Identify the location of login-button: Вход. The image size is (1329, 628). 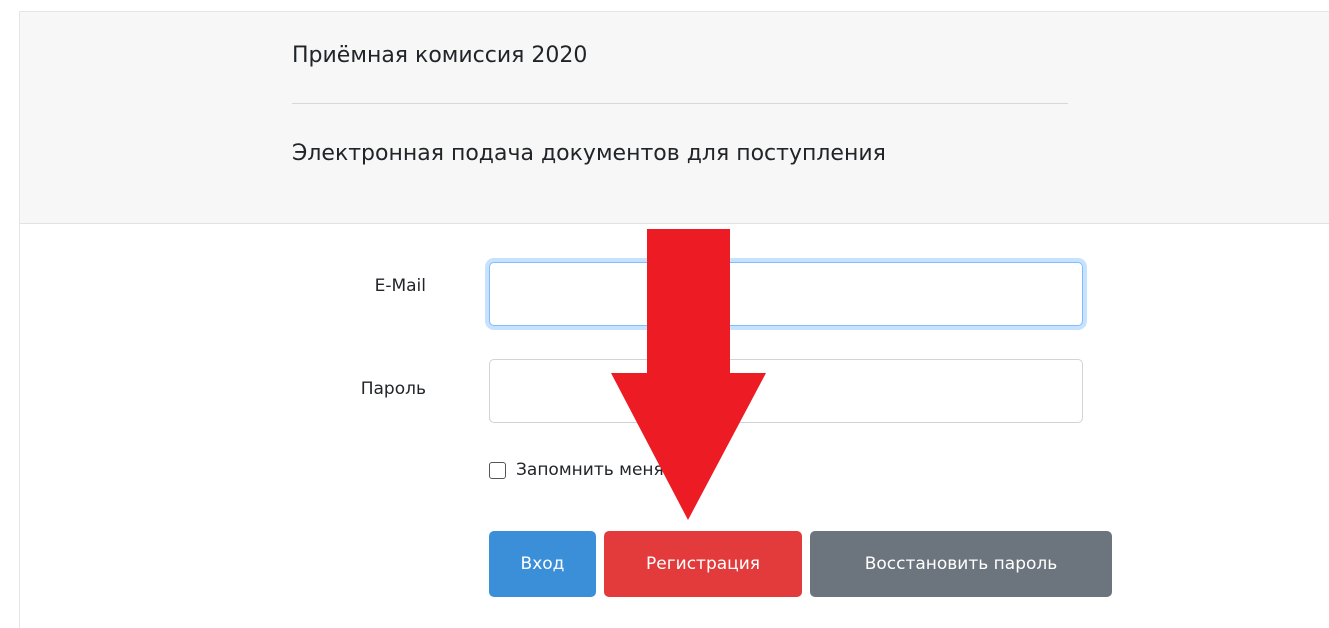
(542, 564).